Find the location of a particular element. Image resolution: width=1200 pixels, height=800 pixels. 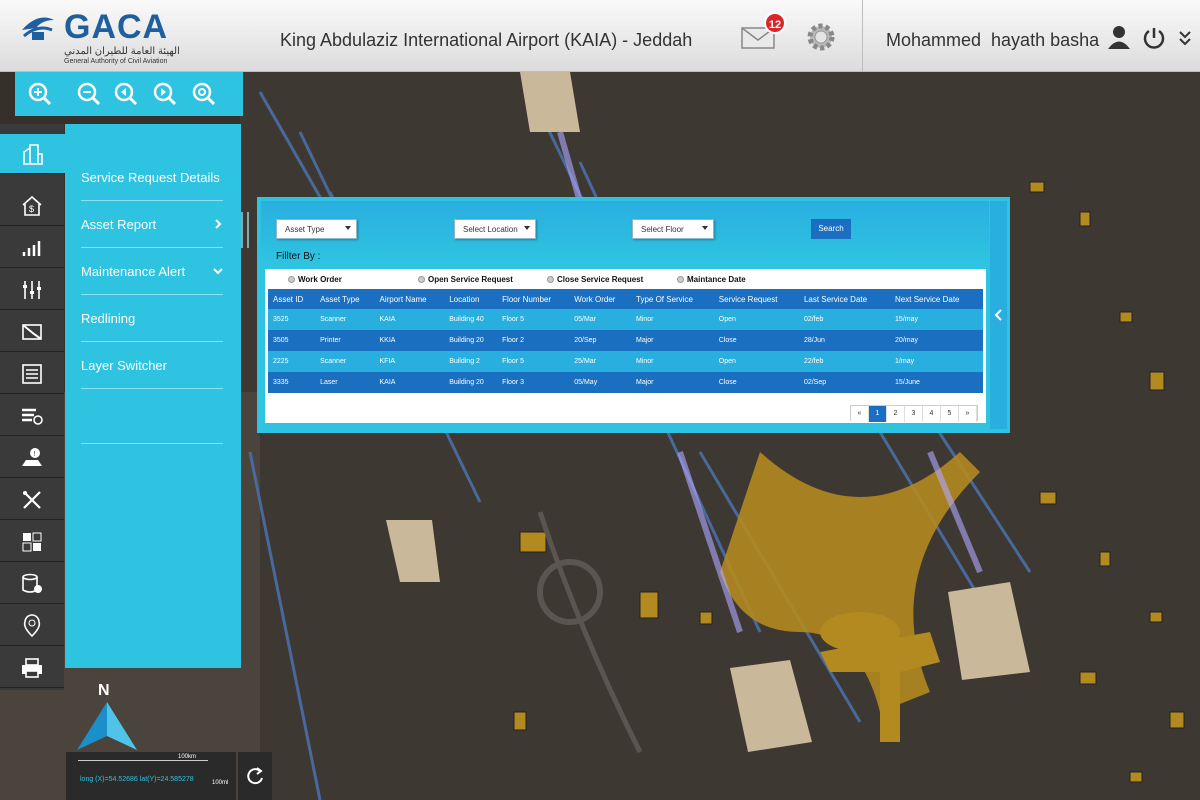

radio-open-service-request: Open Service Request is located at coordinates (465, 279).